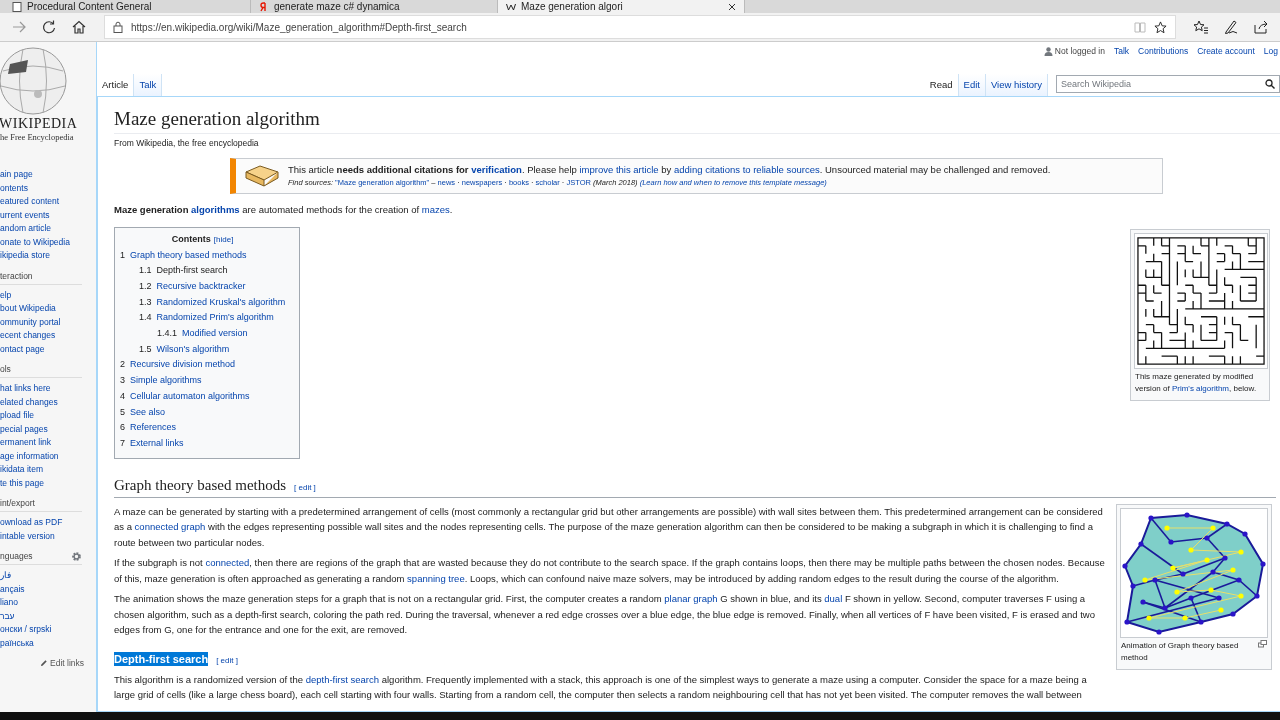  What do you see at coordinates (1261, 27) in the screenshot?
I see `share-icon` at bounding box center [1261, 27].